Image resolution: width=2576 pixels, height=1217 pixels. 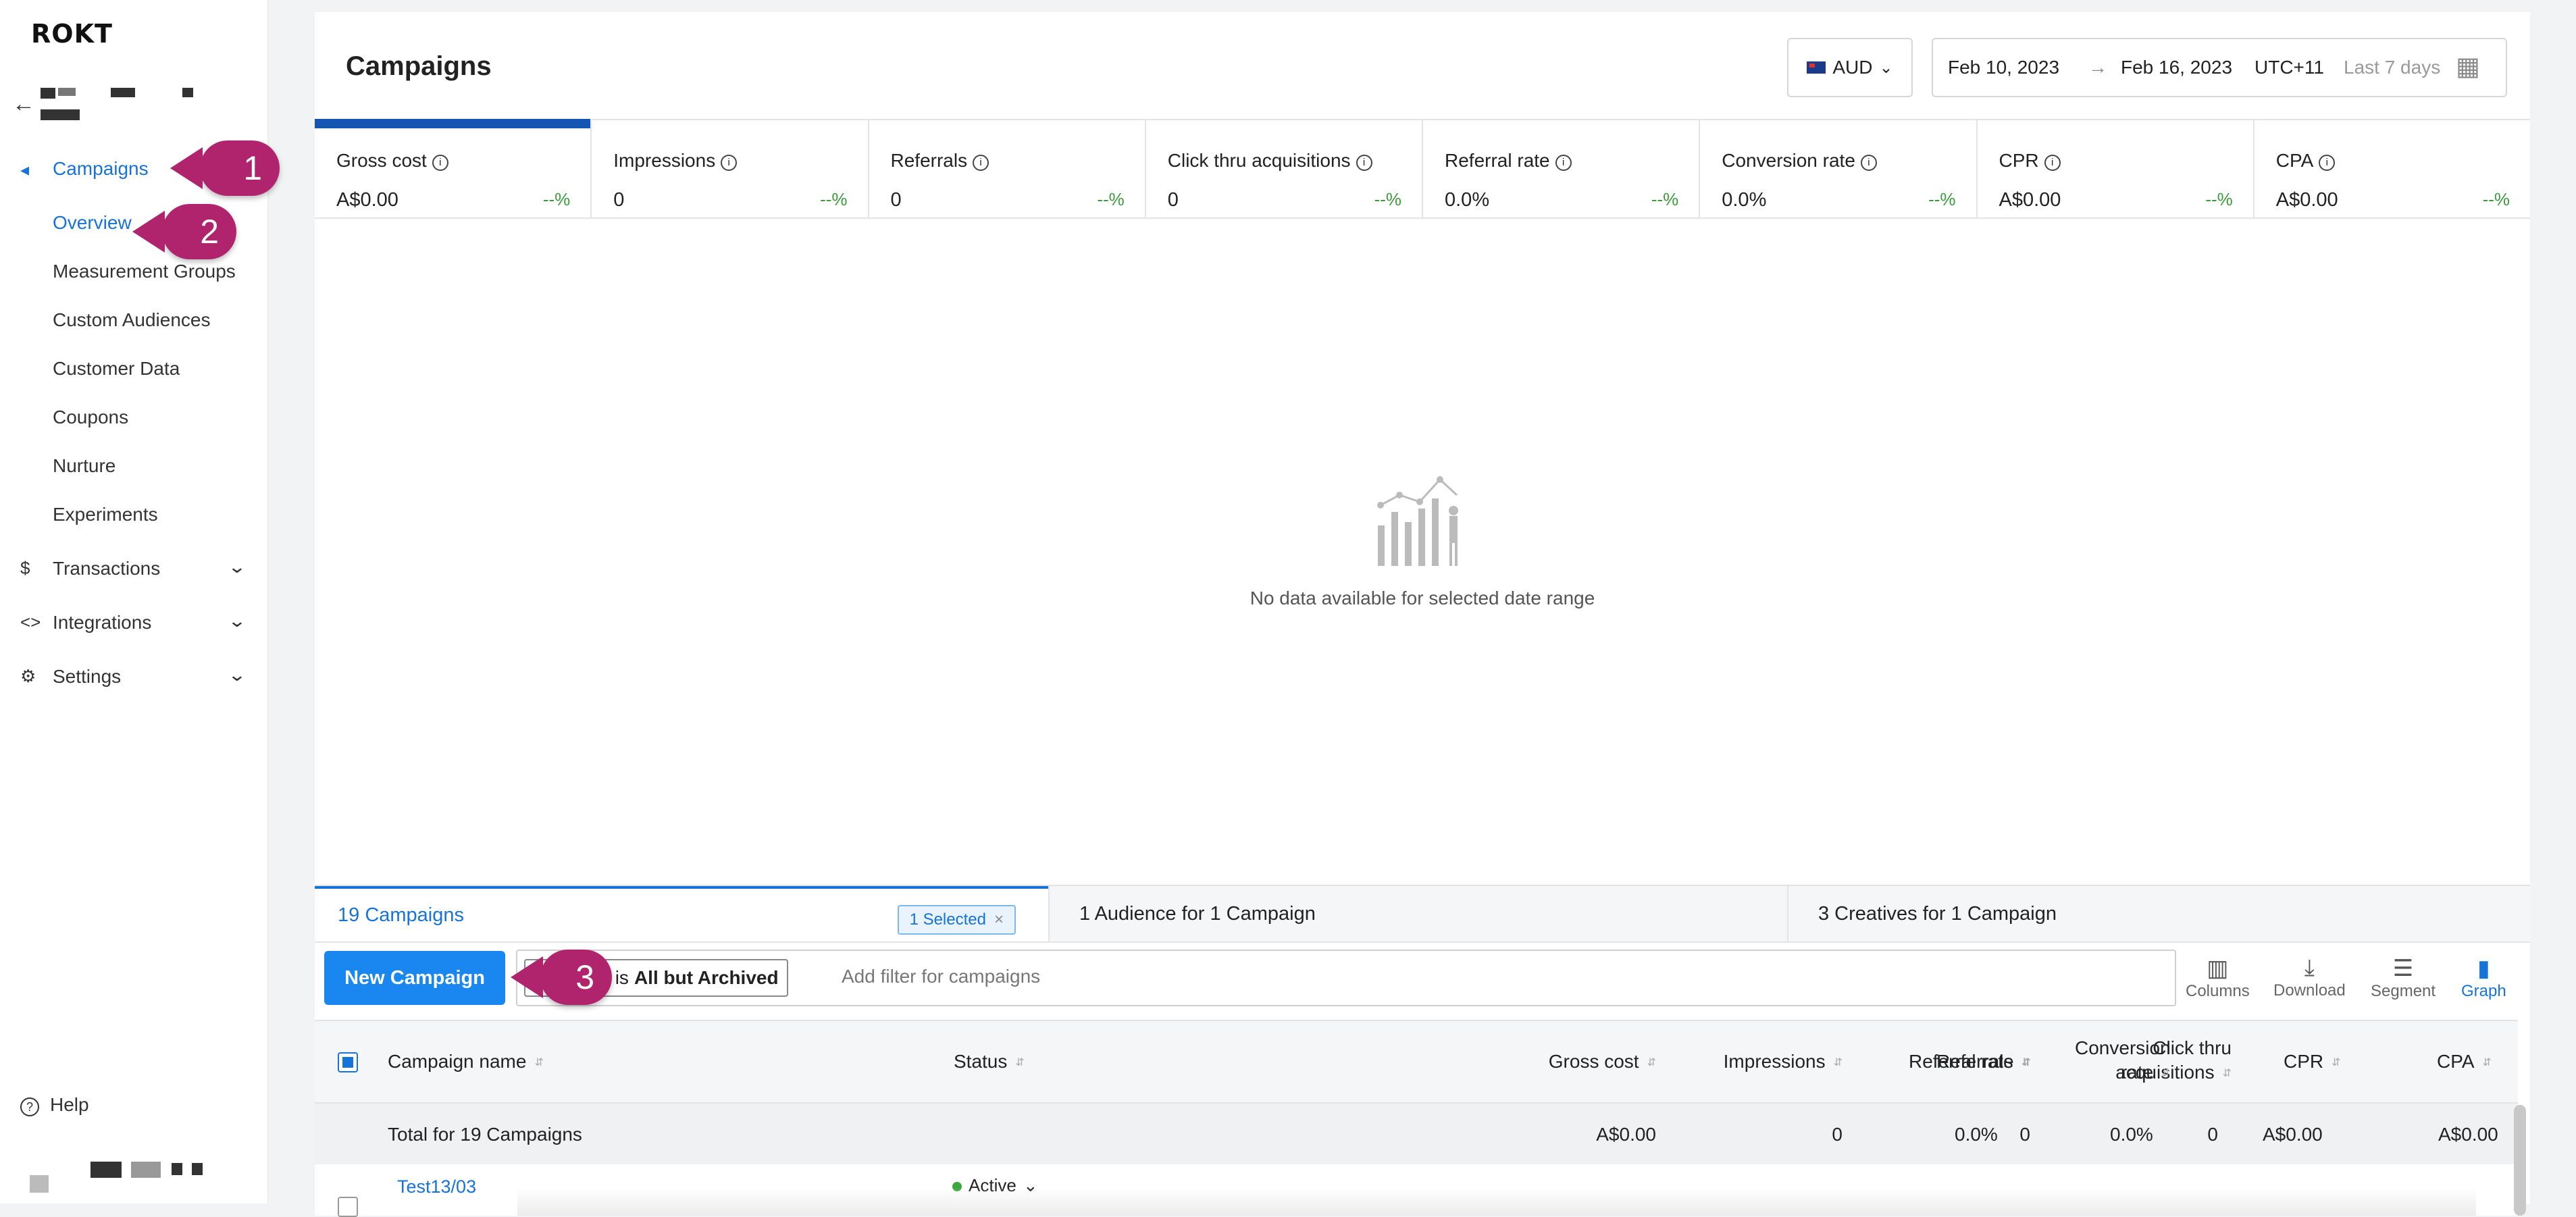 I want to click on filter-input: Add filter for campaigns, so click(x=941, y=976).